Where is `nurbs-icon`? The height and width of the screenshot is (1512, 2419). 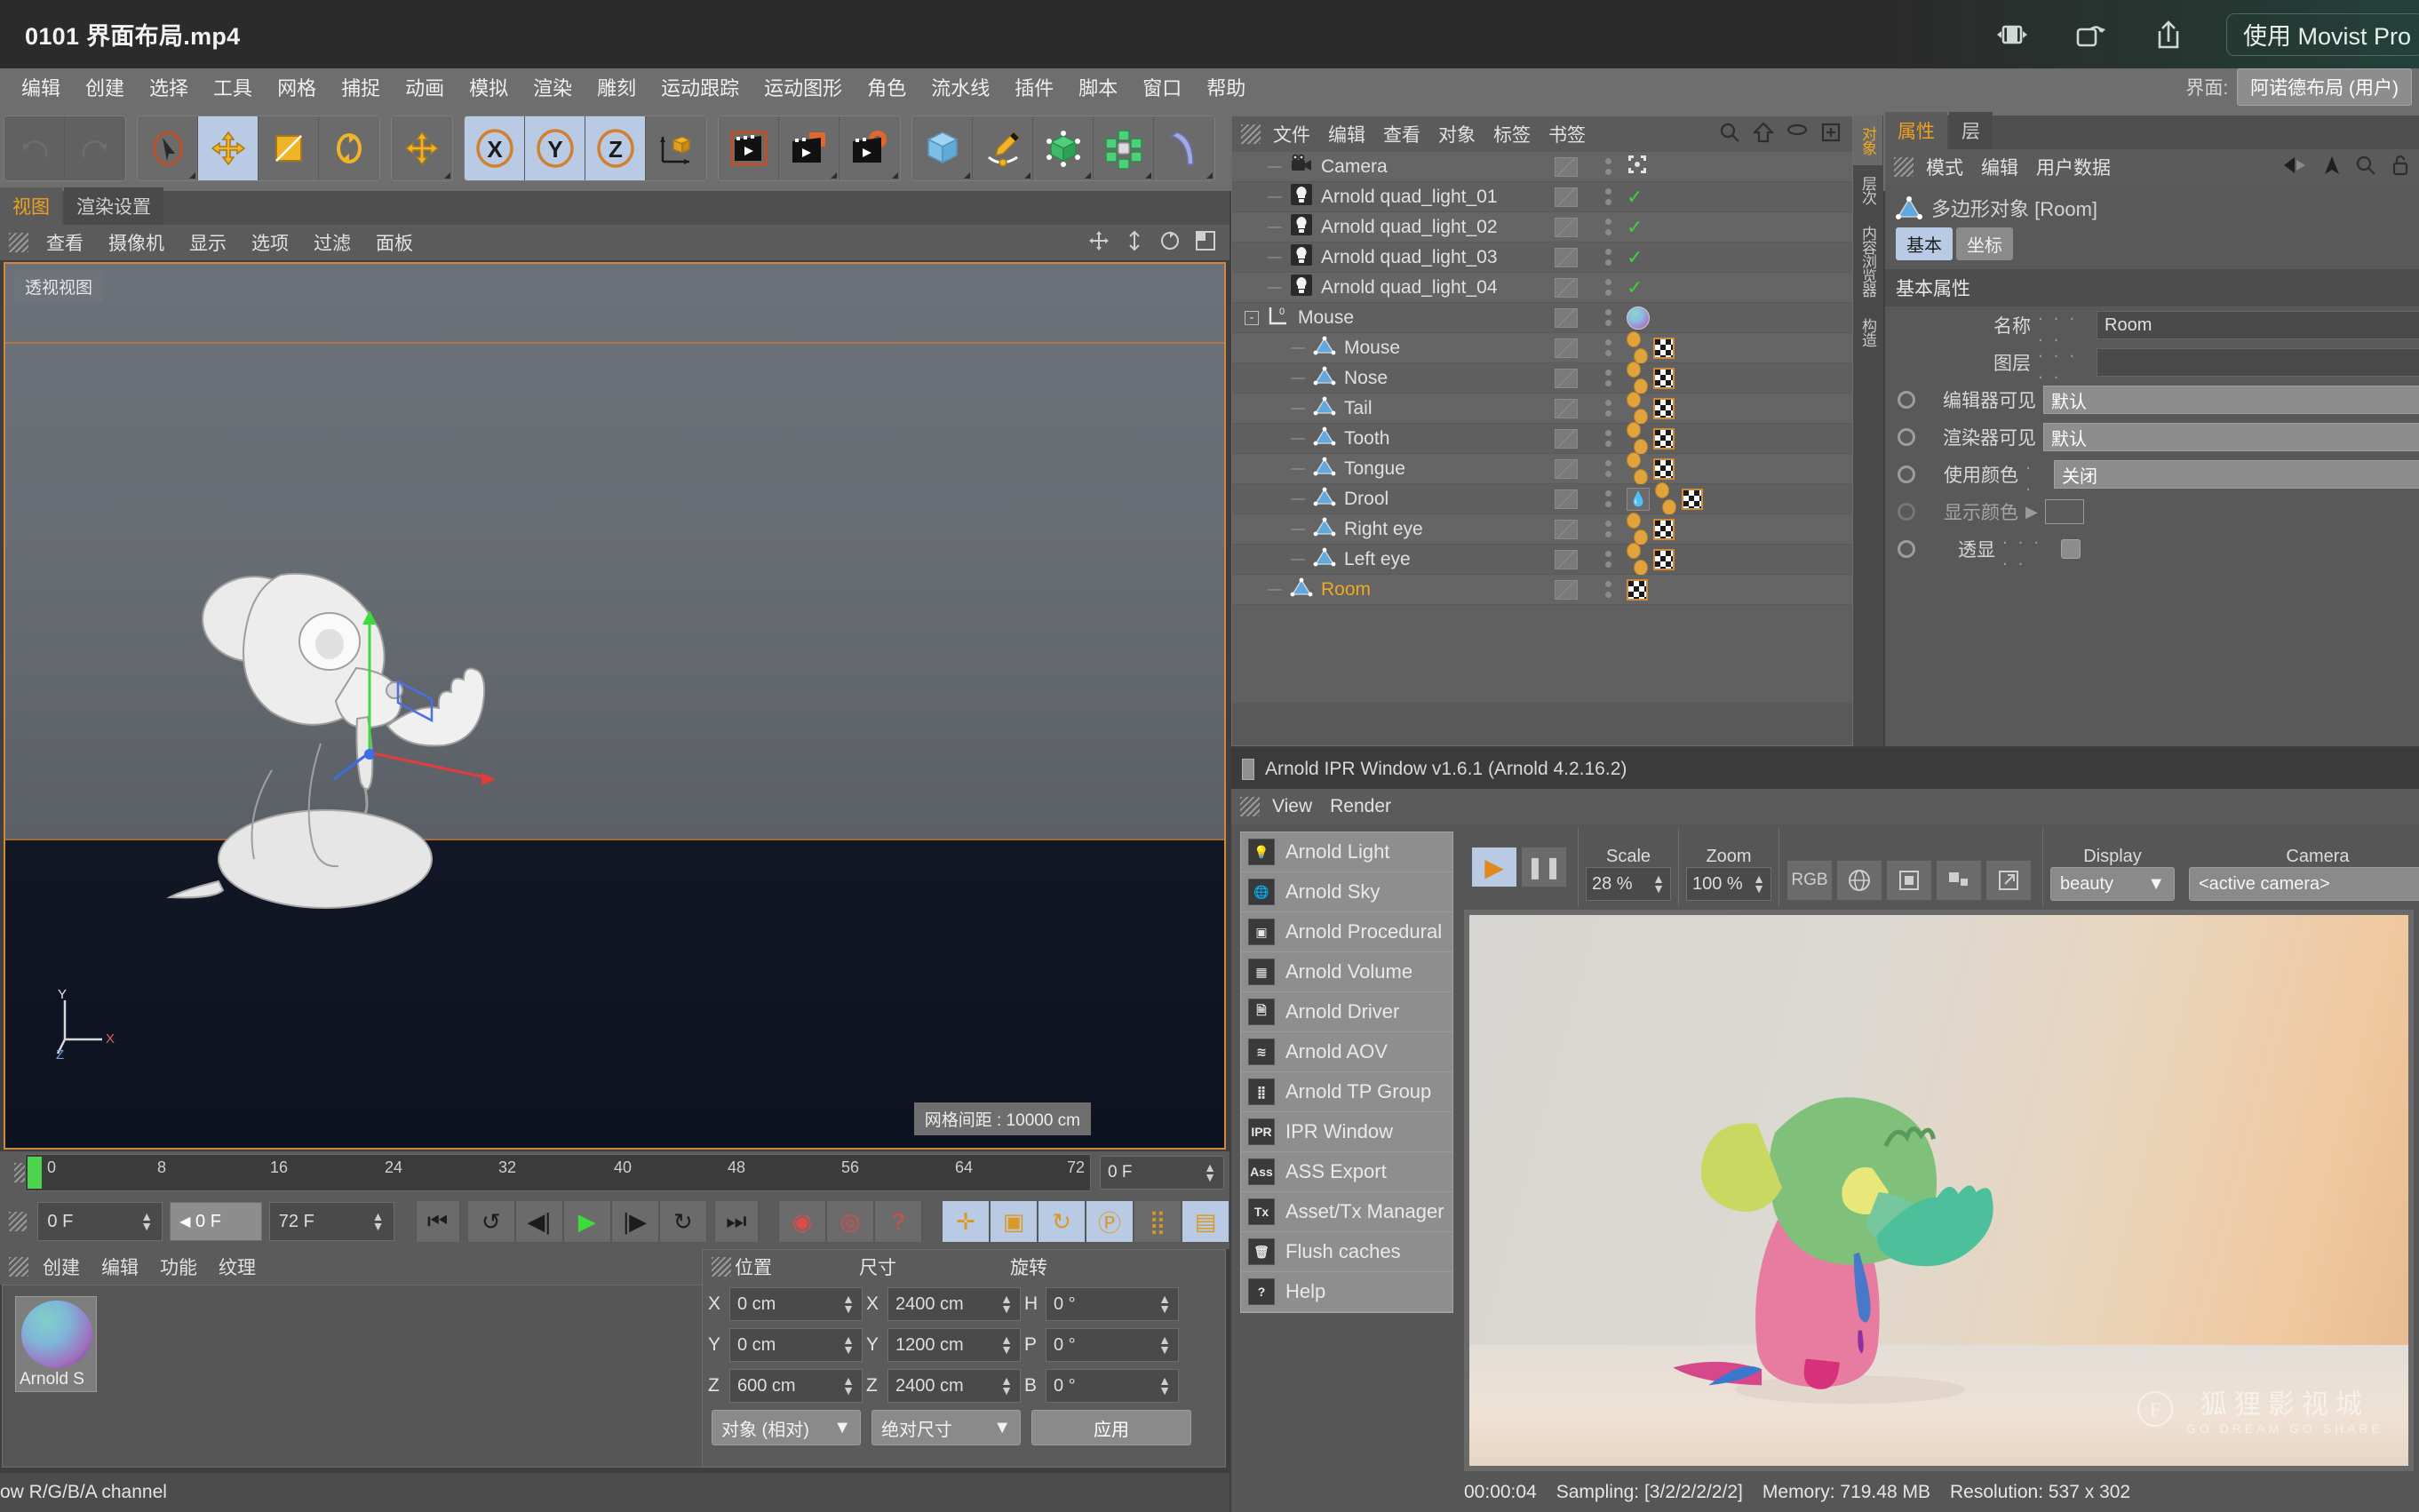
nurbs-icon is located at coordinates (1063, 148).